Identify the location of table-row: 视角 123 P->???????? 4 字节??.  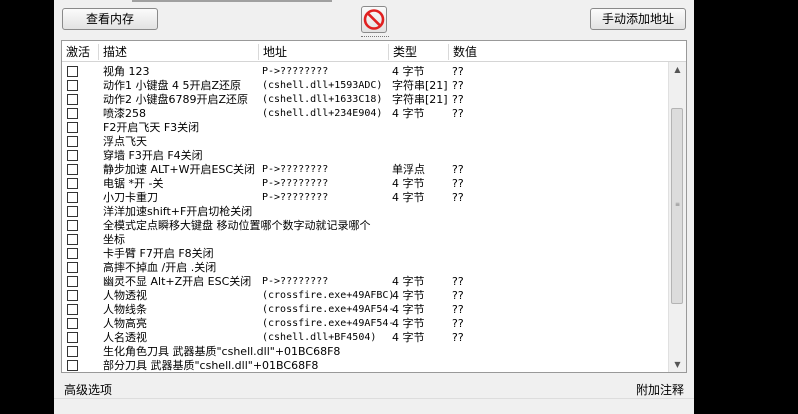
(366, 72).